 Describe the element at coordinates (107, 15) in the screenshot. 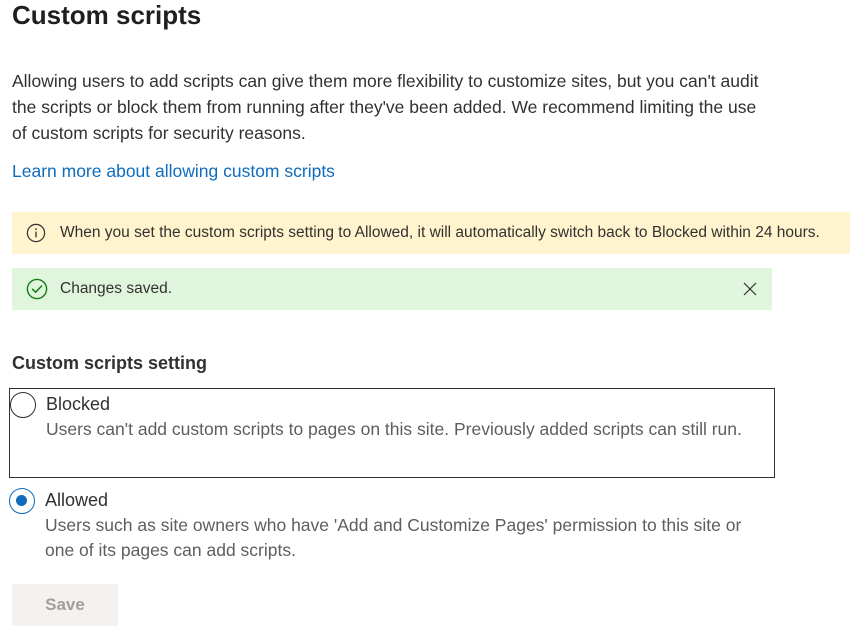

I see `page-title: Custom scripts` at that location.